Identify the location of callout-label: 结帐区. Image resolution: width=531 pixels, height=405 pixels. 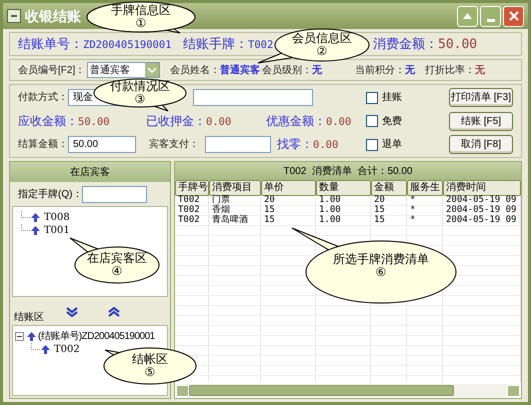
(150, 359).